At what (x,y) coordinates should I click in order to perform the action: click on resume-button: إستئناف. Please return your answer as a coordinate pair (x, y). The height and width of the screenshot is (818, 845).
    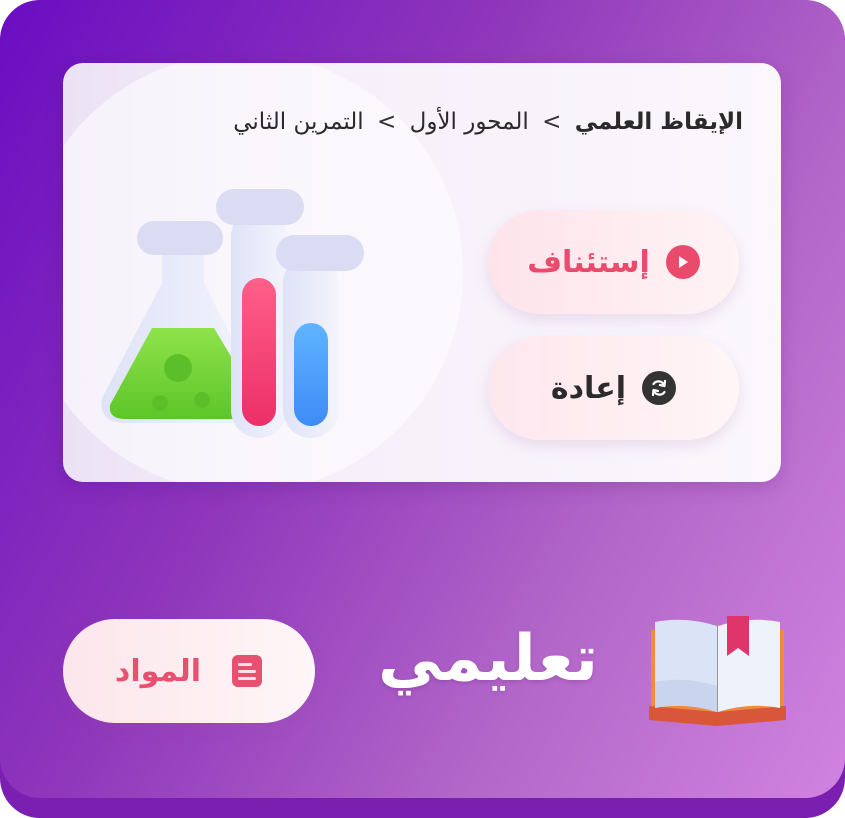
    Looking at the image, I should click on (613, 262).